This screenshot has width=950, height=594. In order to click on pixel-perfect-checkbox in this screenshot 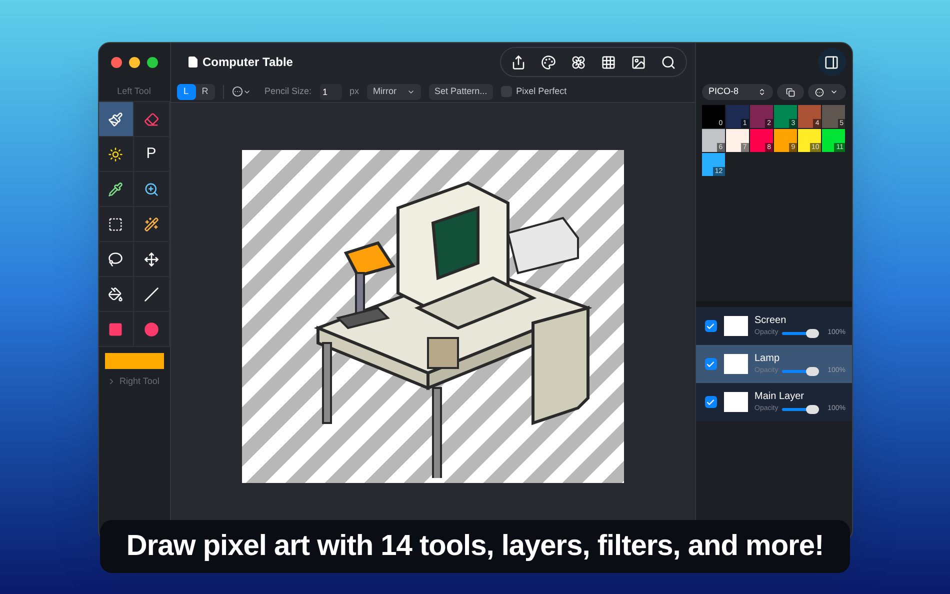, I will do `click(506, 91)`.